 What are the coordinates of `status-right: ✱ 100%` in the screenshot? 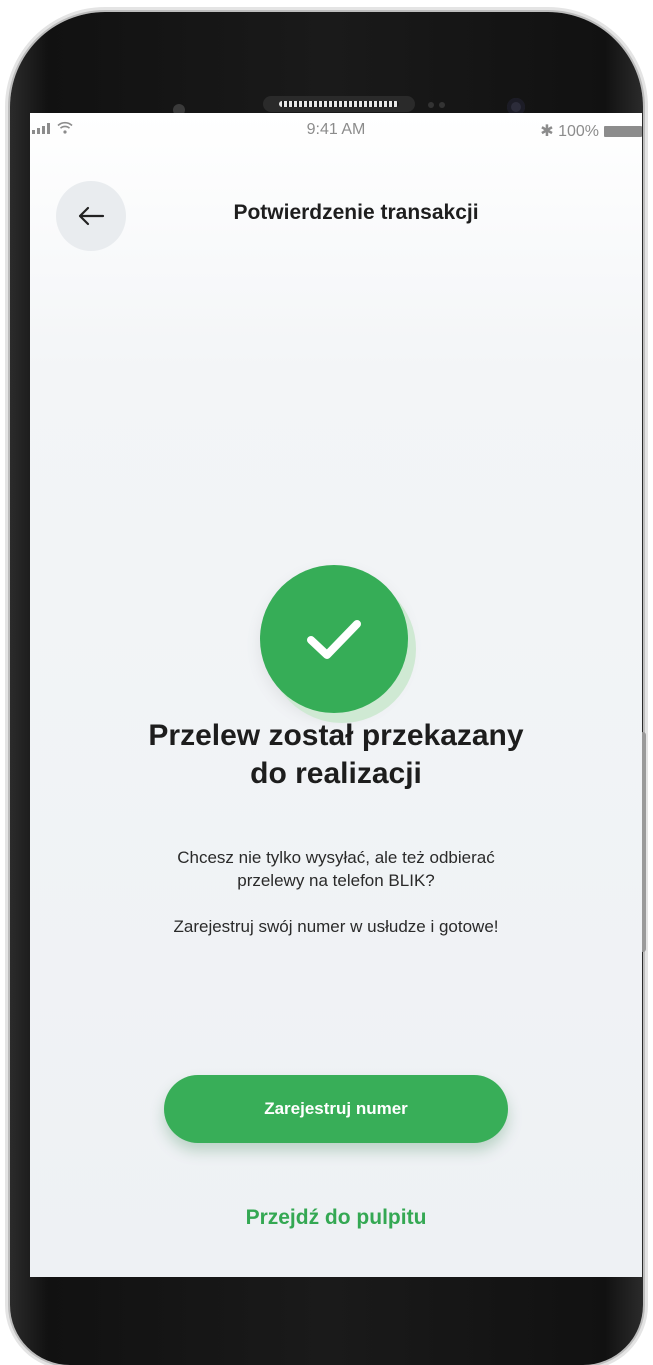 It's located at (591, 131).